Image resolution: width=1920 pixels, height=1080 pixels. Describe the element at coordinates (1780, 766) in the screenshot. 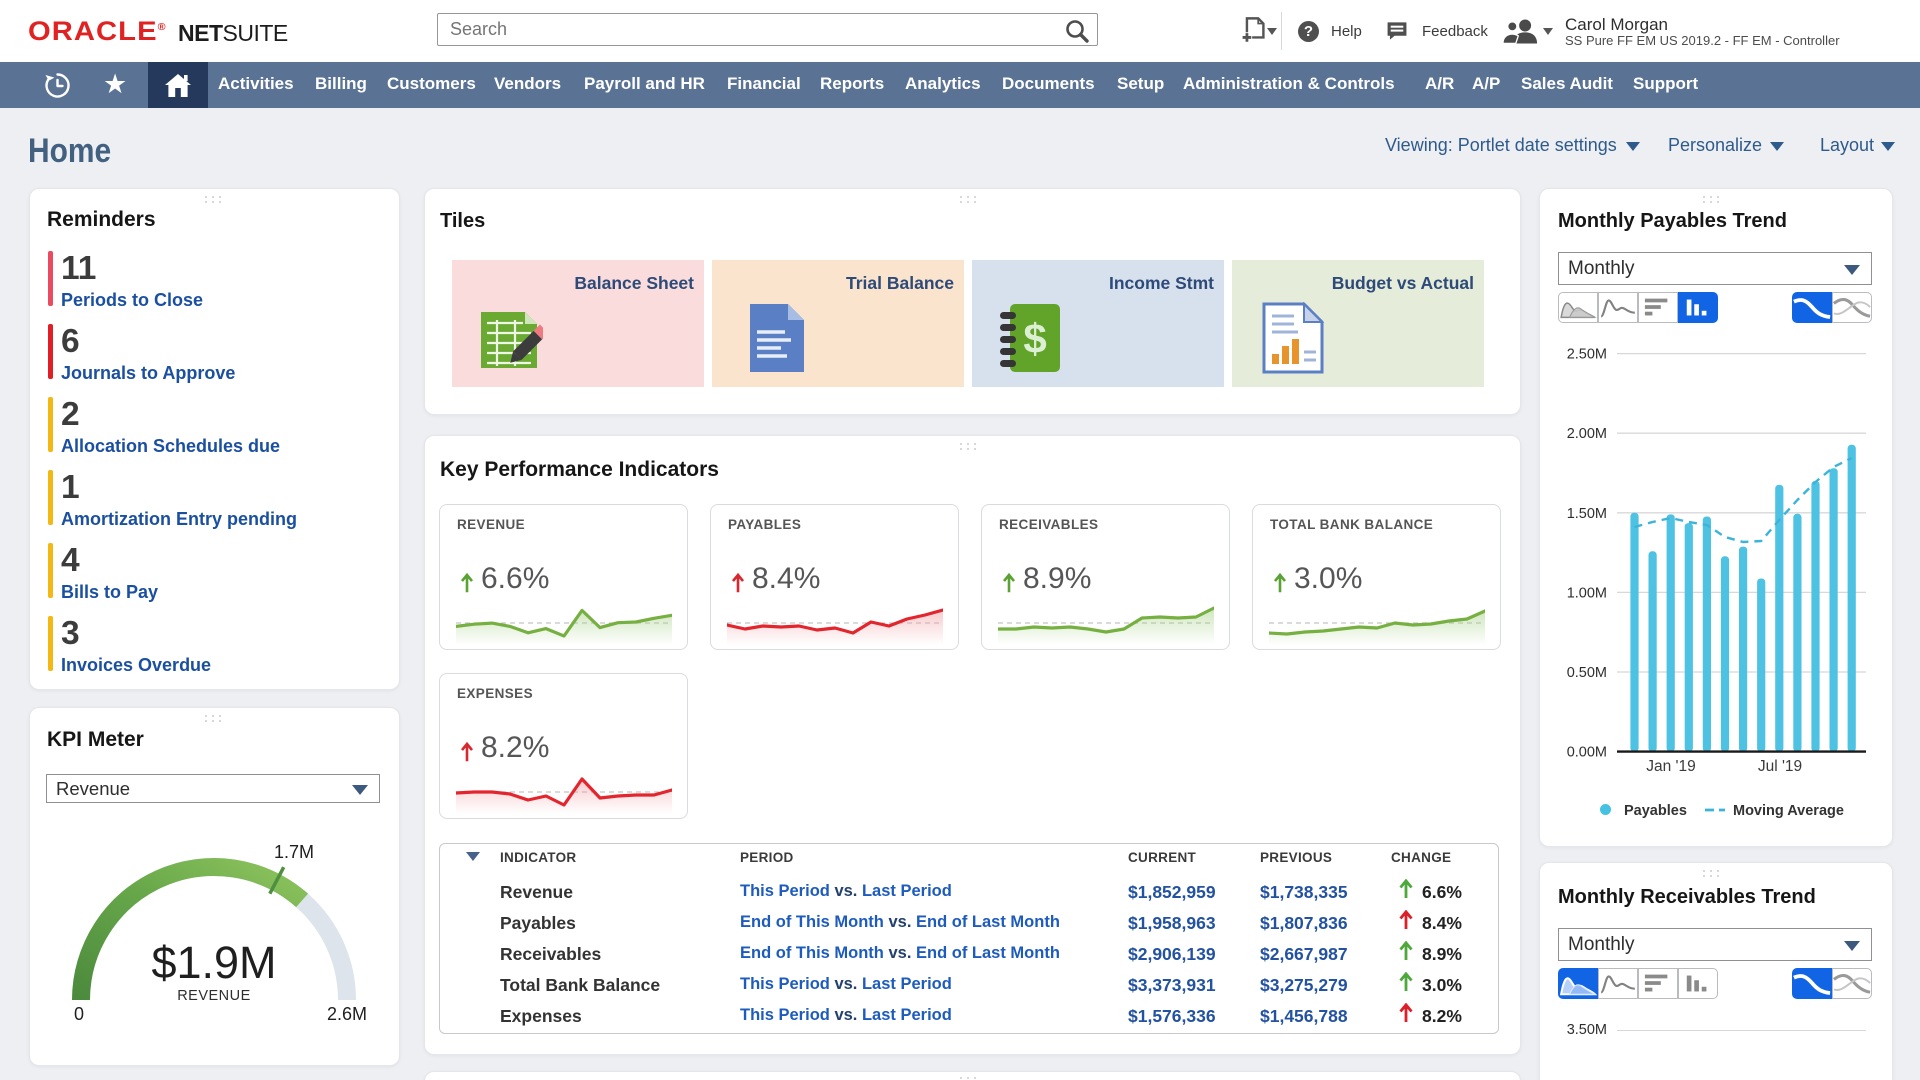

I see `svg-text: Jul '19` at that location.